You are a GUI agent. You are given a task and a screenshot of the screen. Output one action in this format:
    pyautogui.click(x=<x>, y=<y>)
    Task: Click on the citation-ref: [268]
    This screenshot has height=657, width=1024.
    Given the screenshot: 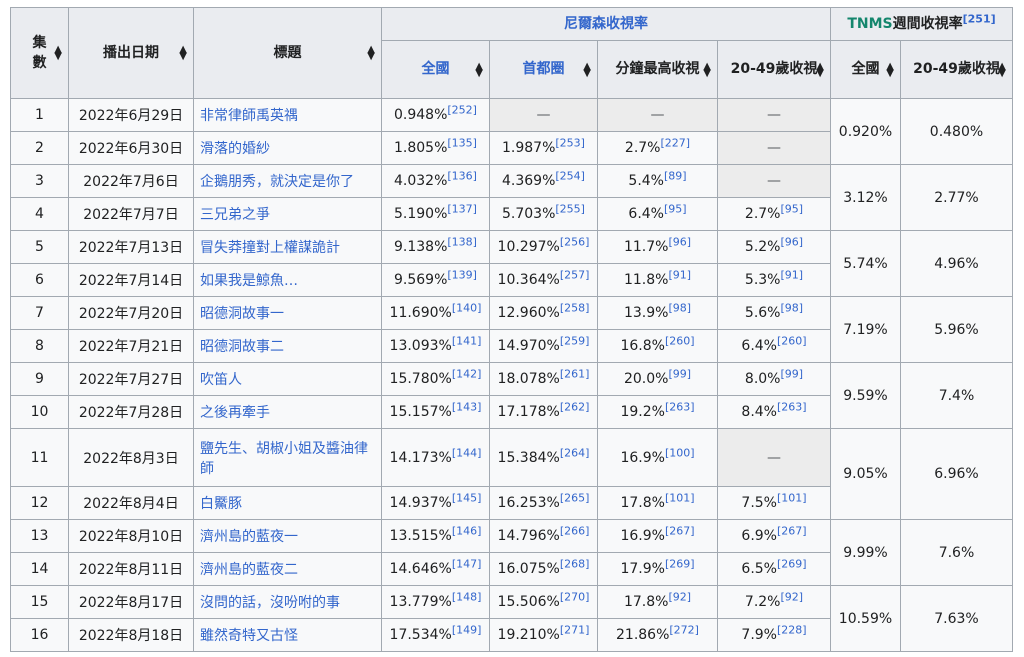 What is the action you would take?
    pyautogui.click(x=575, y=563)
    